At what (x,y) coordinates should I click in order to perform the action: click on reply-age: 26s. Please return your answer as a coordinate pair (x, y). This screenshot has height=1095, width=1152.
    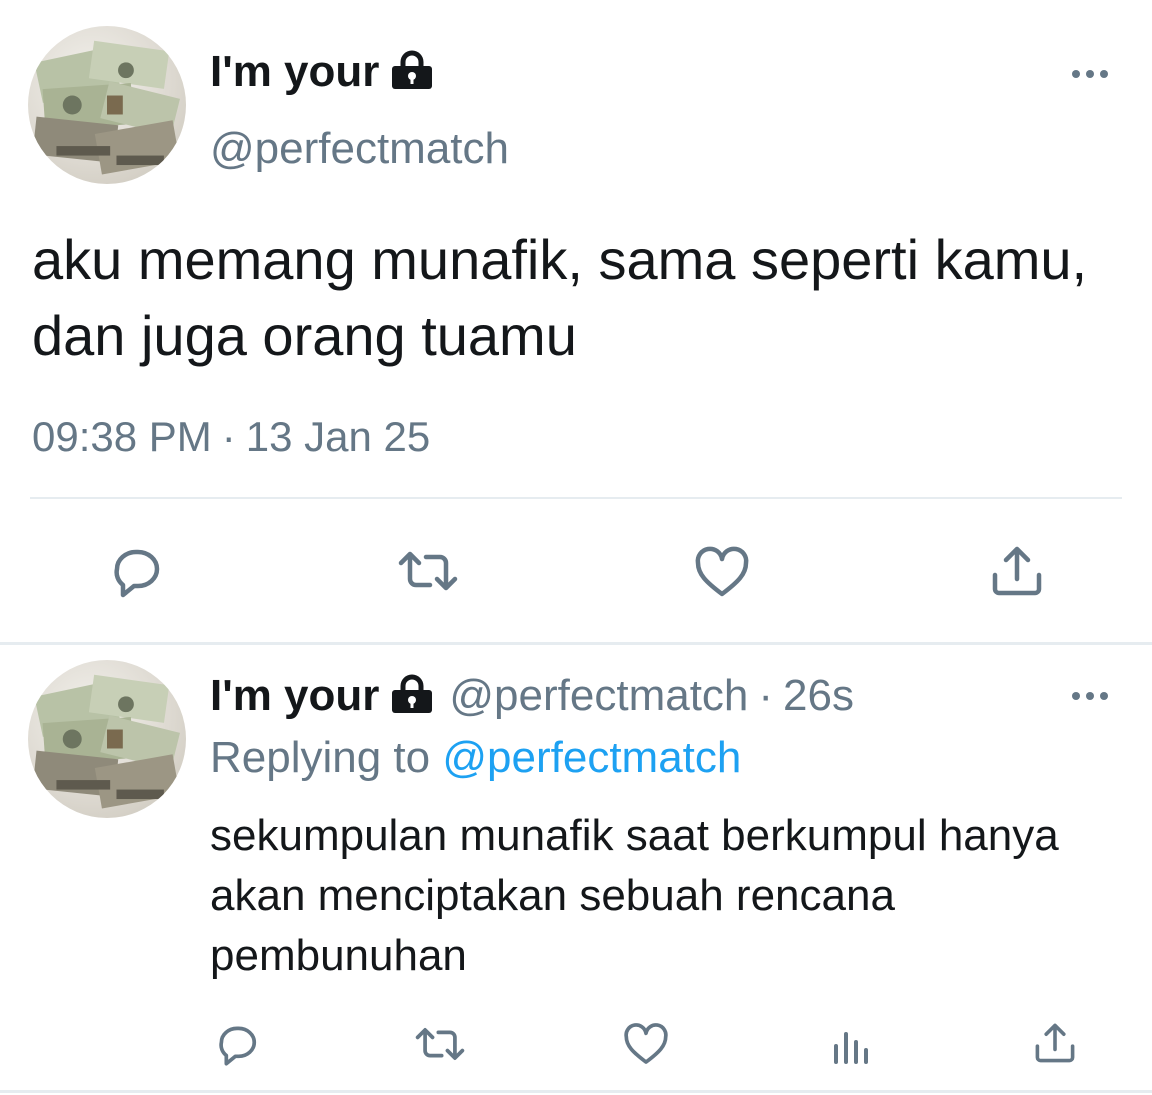
    Looking at the image, I should click on (818, 695).